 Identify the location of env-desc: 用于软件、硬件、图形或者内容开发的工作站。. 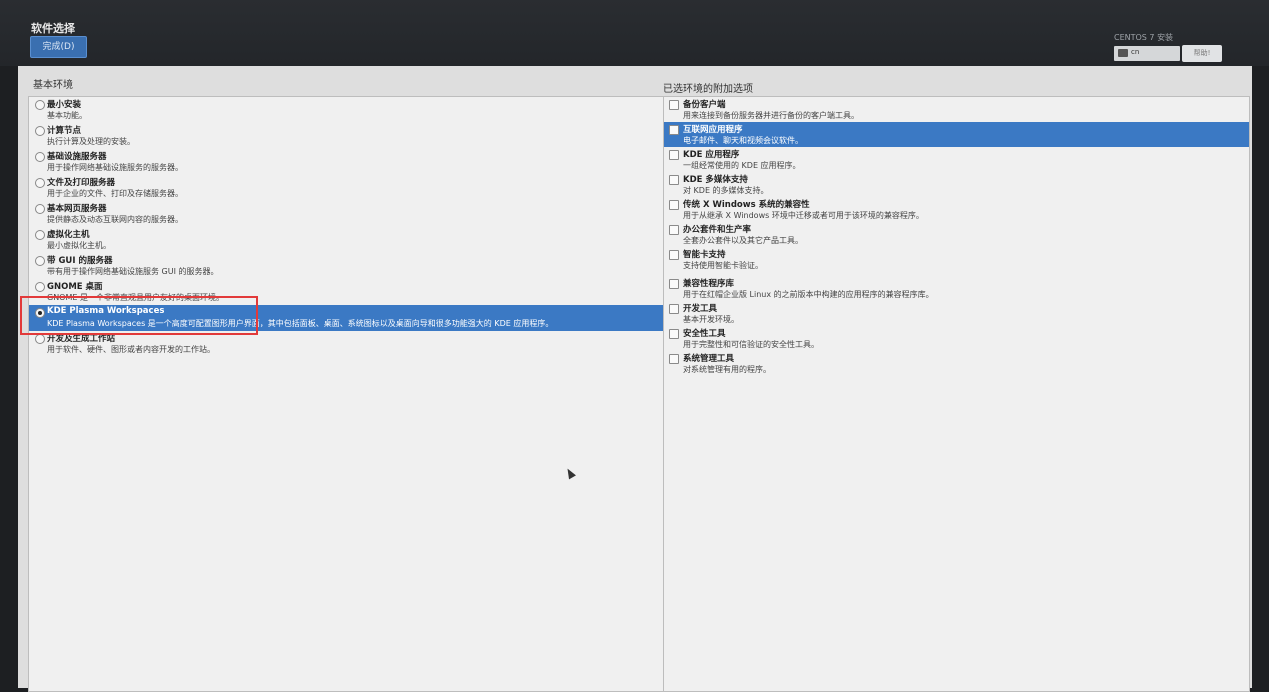
(131, 349).